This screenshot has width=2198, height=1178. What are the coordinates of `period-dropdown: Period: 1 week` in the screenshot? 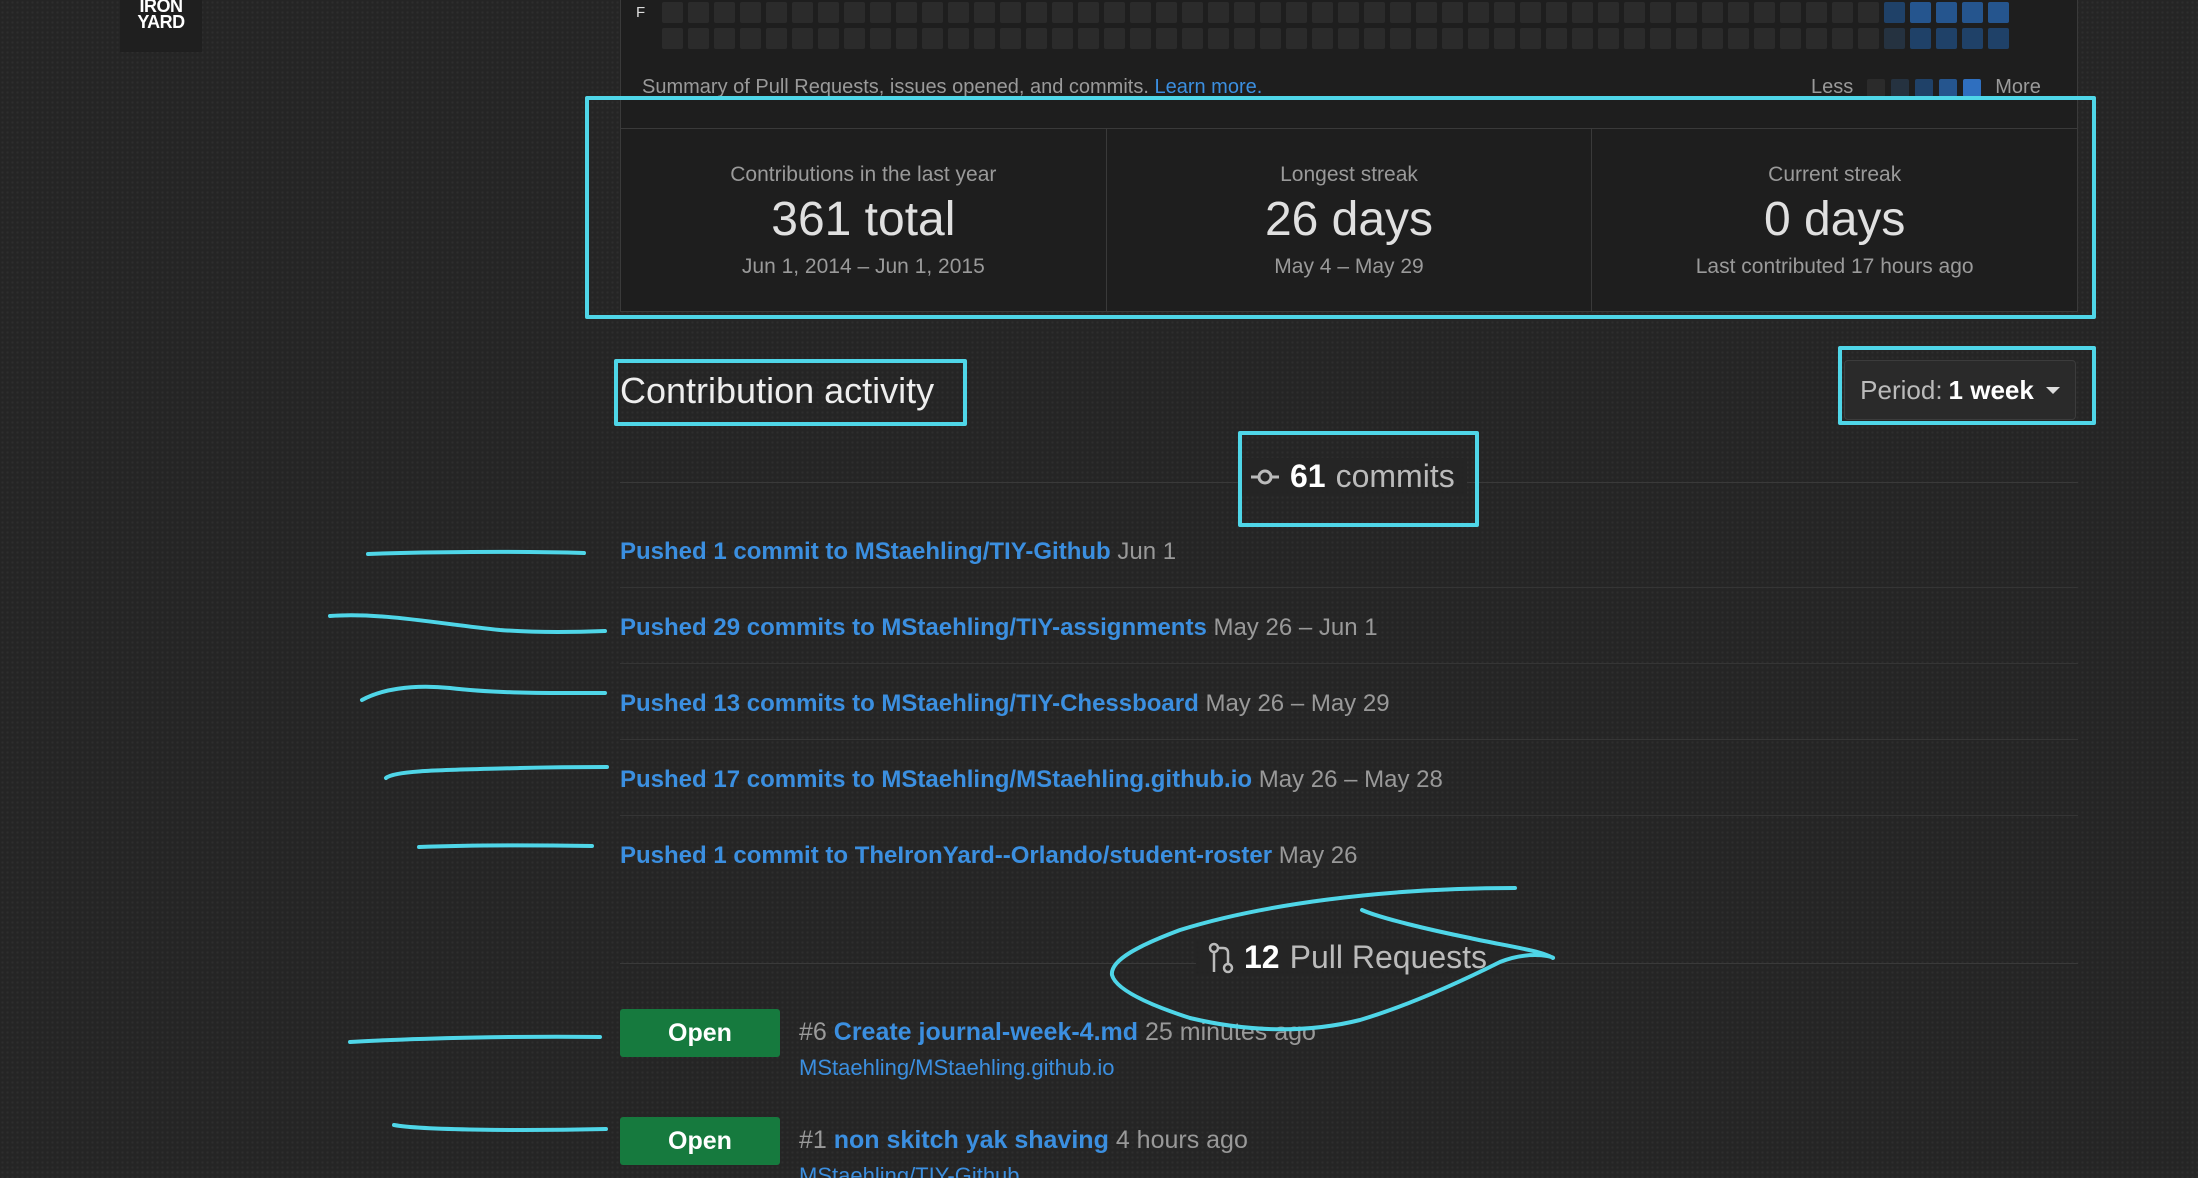 It's located at (1960, 390).